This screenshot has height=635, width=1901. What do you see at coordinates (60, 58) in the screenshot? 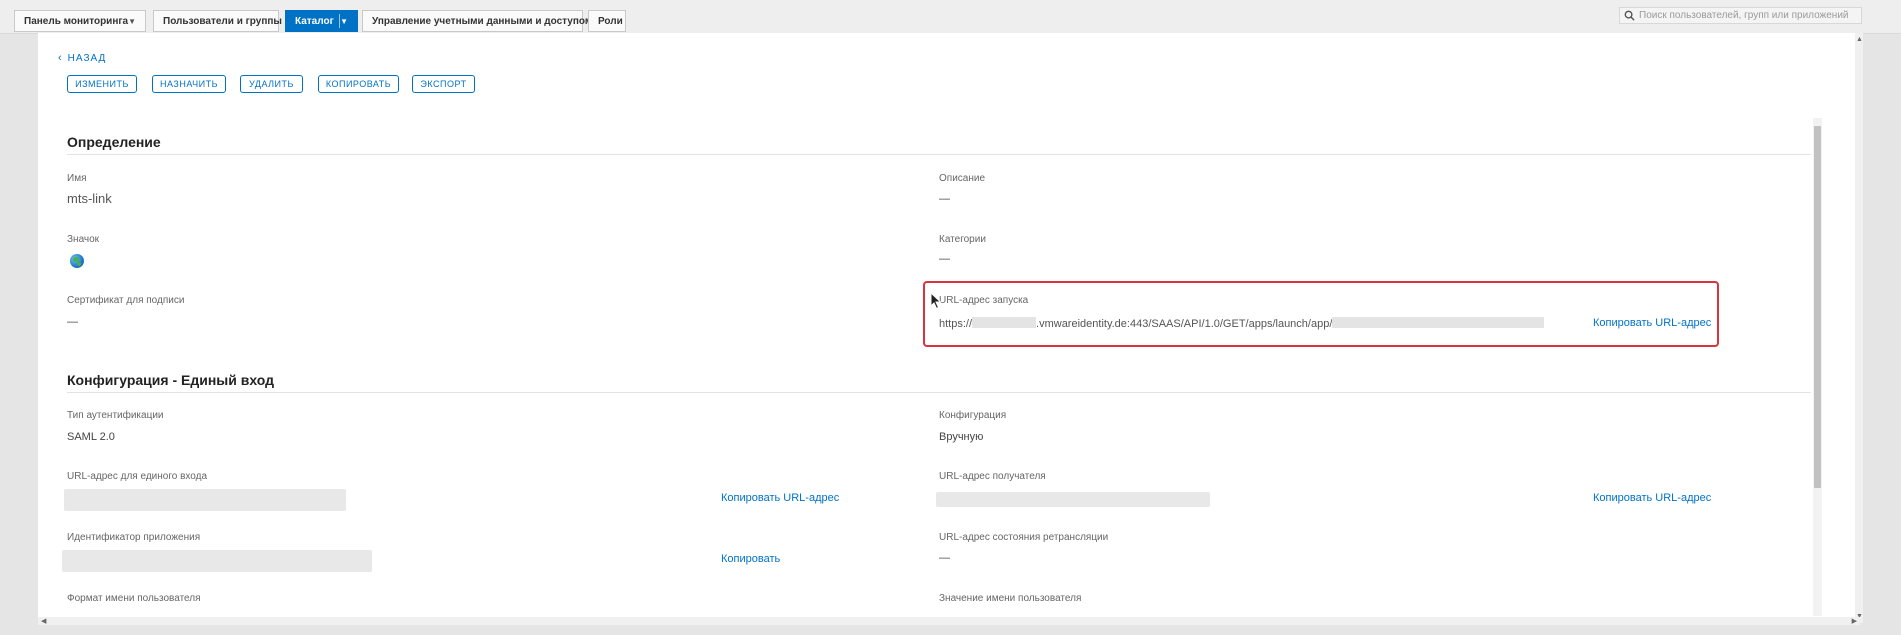
I see `chevron-left-icon: ‹` at bounding box center [60, 58].